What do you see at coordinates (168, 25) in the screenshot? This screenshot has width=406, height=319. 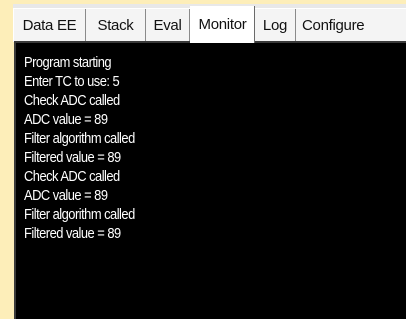 I see `tab-eval: Eval` at bounding box center [168, 25].